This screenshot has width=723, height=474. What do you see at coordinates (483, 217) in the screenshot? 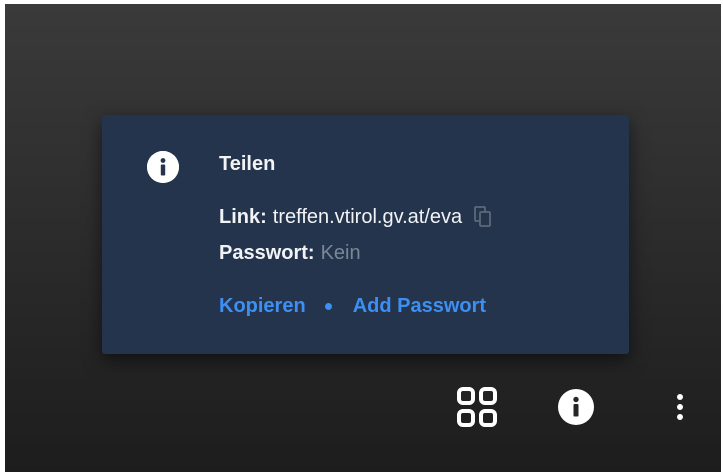
I see `copy-icon` at bounding box center [483, 217].